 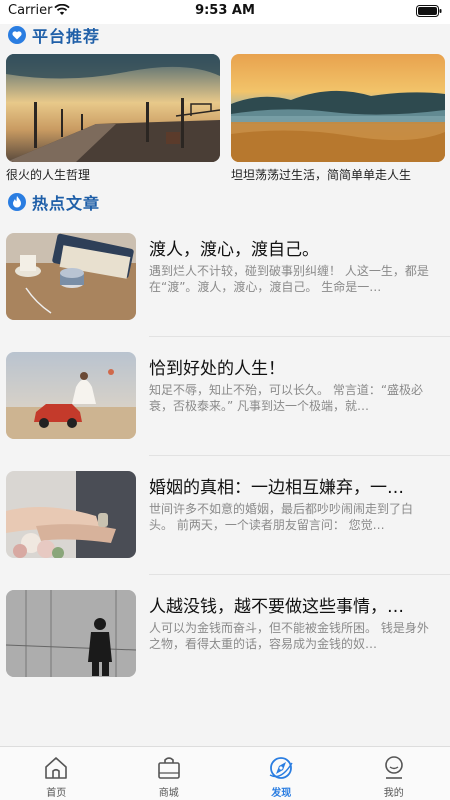 I want to click on status-bar: Carrier 9:53 AM, so click(x=225, y=12).